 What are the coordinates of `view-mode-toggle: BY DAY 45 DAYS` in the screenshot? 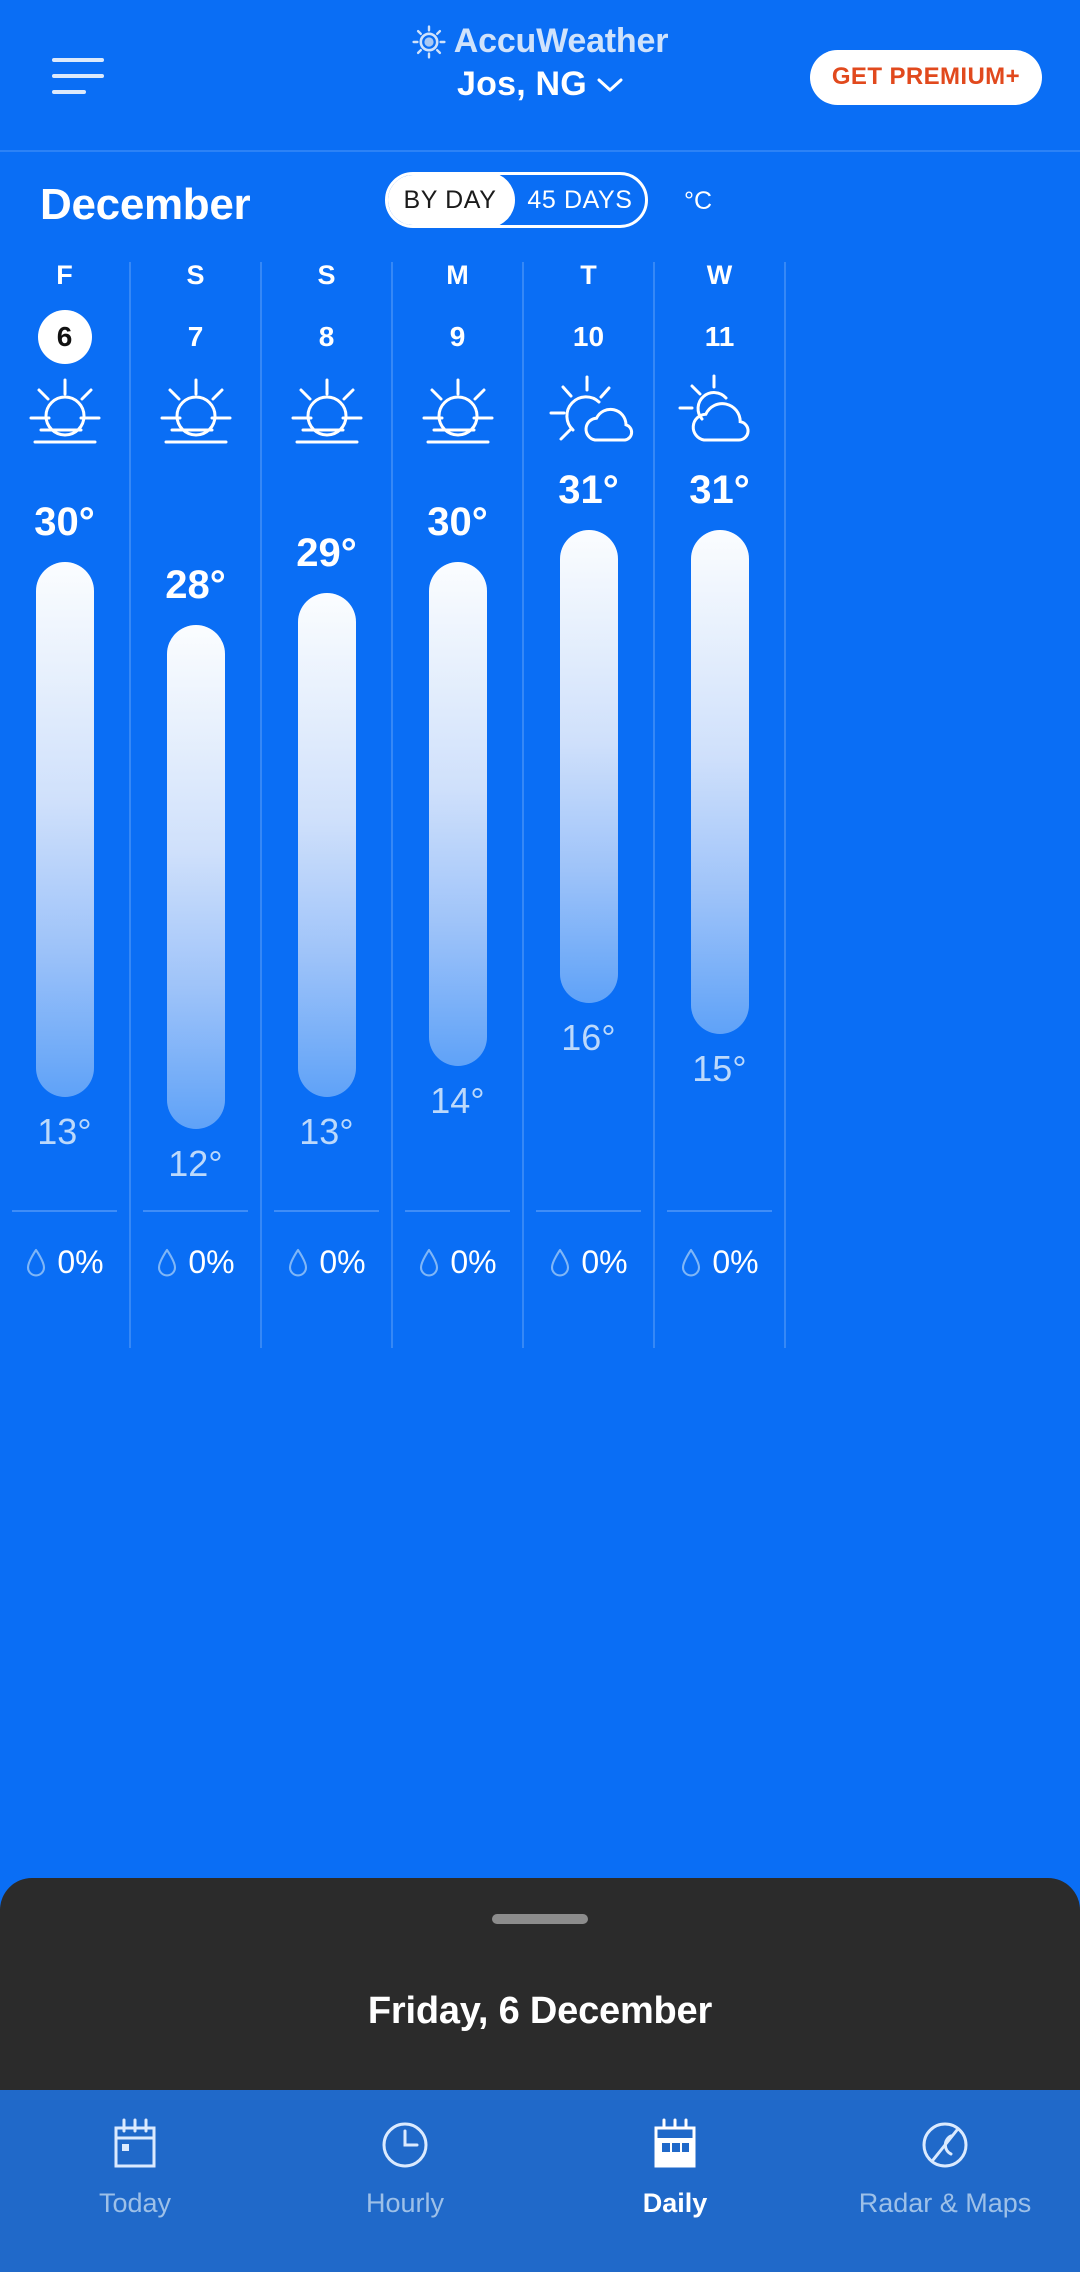 It's located at (516, 200).